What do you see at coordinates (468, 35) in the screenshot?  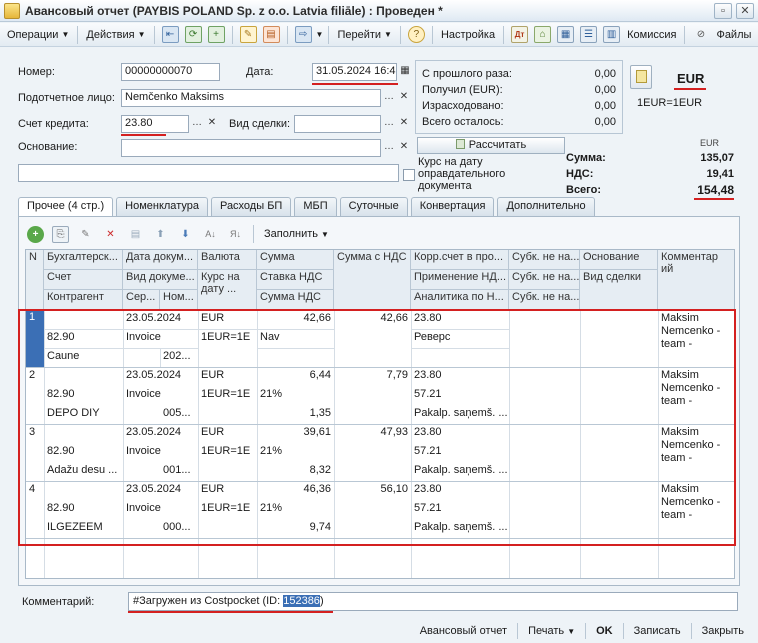 I see `settings-button: Настройка` at bounding box center [468, 35].